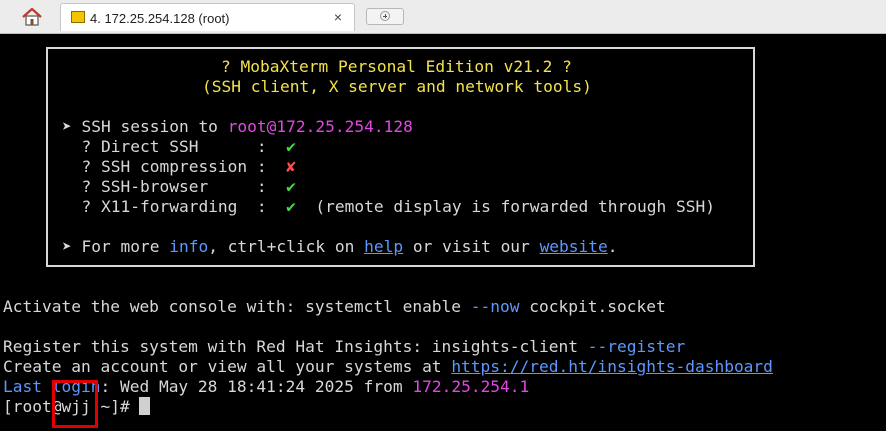 This screenshot has width=886, height=431. Describe the element at coordinates (291, 166) in the screenshot. I see `cross-icon: ✘` at that location.